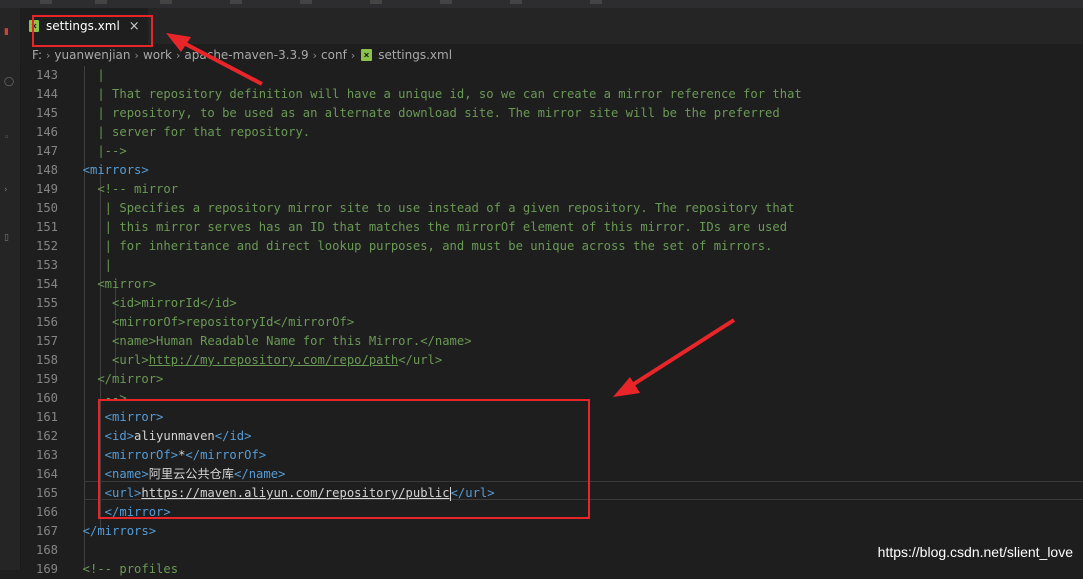 This screenshot has height=579, width=1083. What do you see at coordinates (37, 55) in the screenshot?
I see `breadcrumb-item-drive: F:` at bounding box center [37, 55].